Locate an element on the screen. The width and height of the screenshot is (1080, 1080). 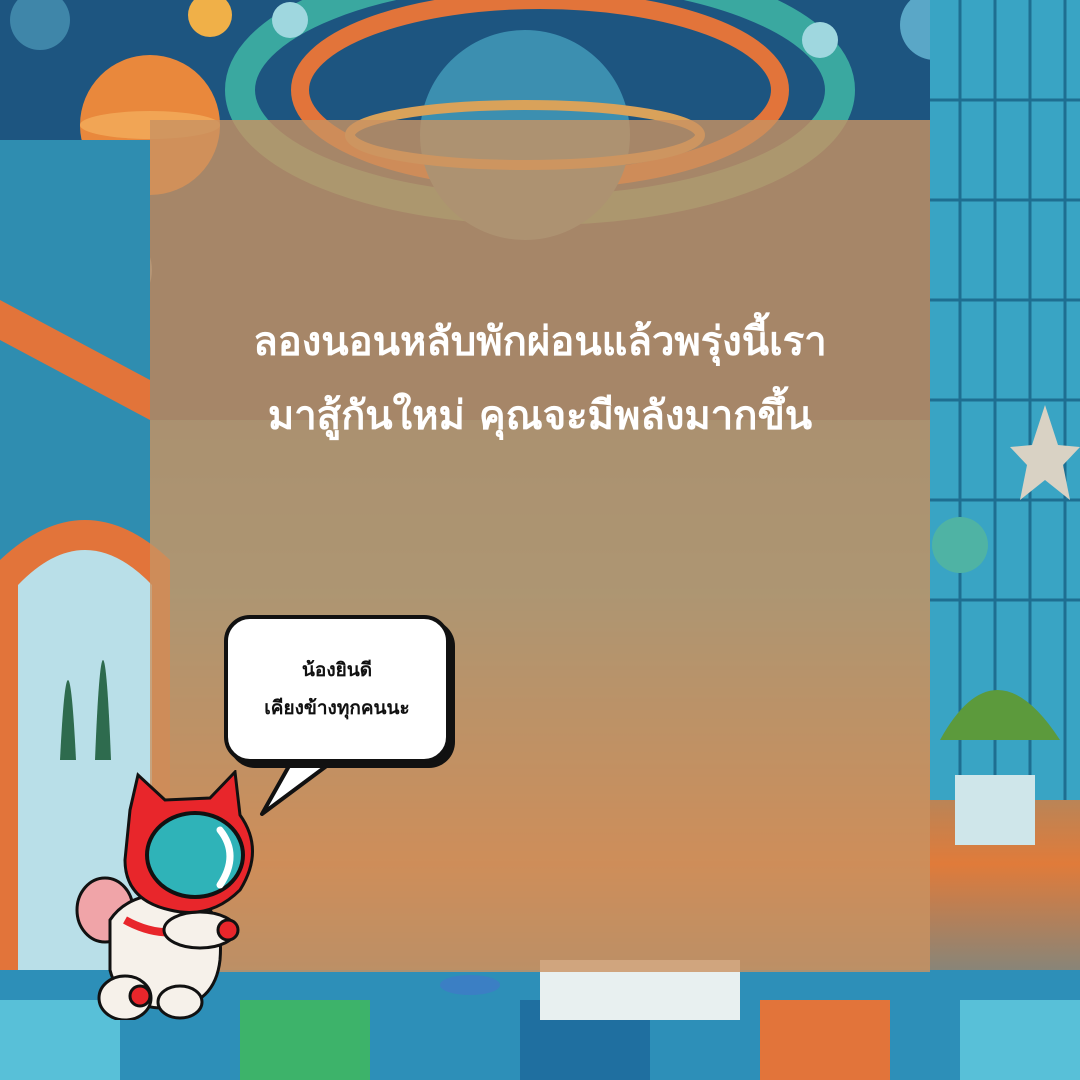
astronaut-cat-mascot is located at coordinates (164, 895).